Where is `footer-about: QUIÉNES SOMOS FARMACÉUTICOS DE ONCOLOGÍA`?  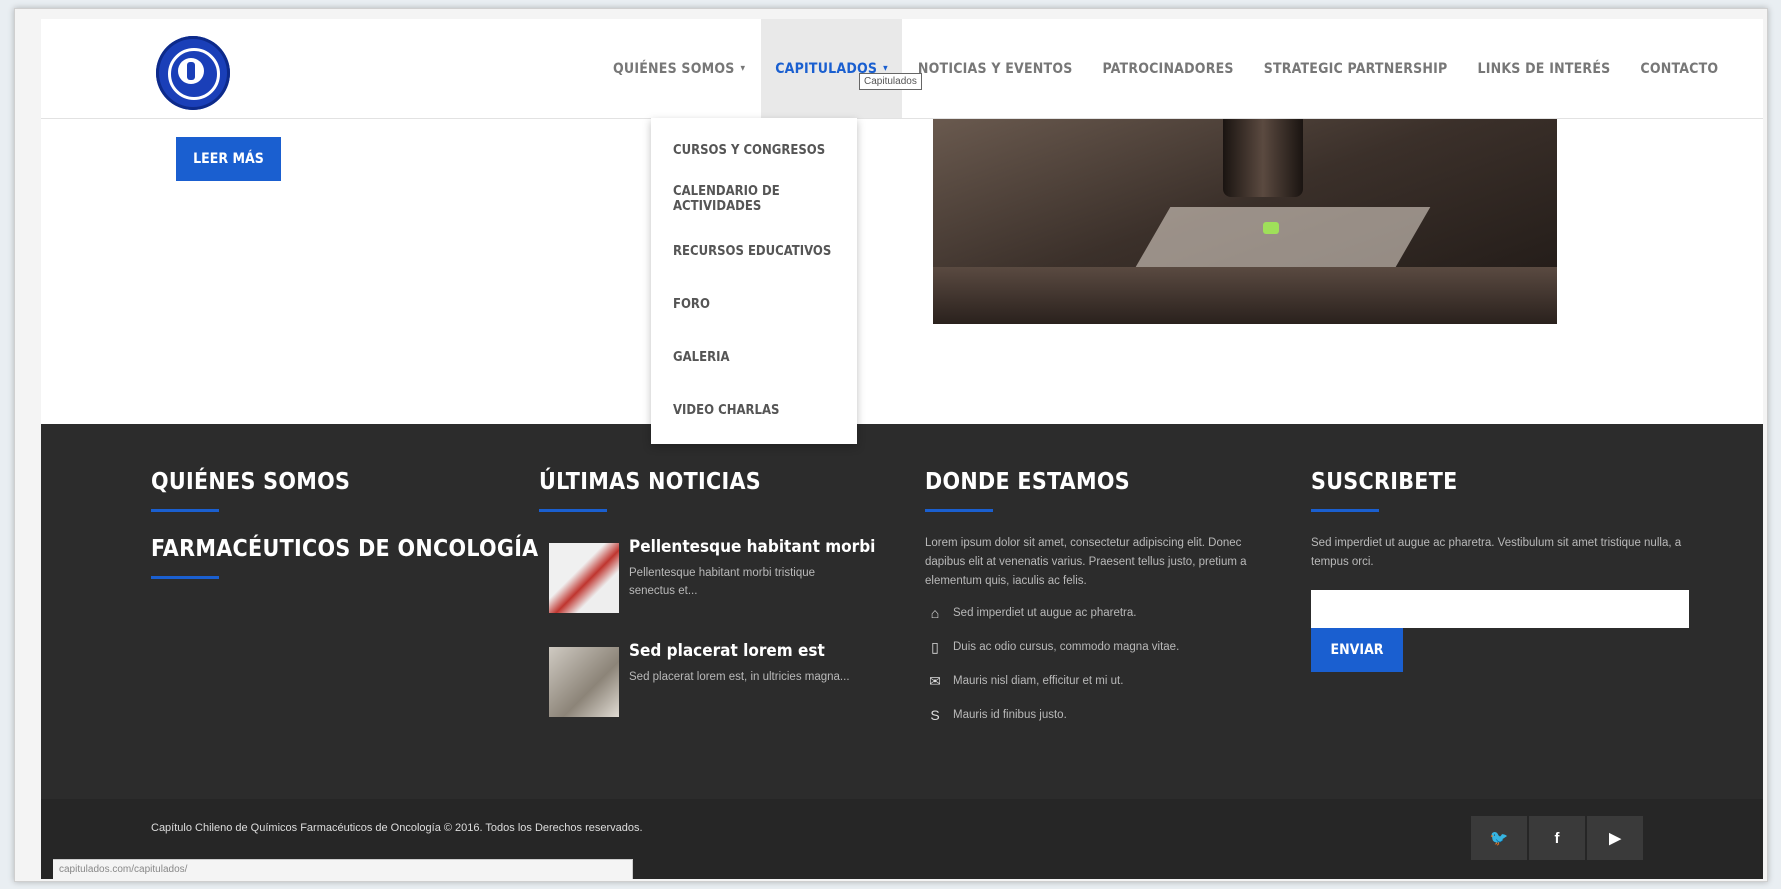
footer-about: QUIÉNES SOMOS FARMACÉUTICOS DE ONCOLOGÍA is located at coordinates (345, 524).